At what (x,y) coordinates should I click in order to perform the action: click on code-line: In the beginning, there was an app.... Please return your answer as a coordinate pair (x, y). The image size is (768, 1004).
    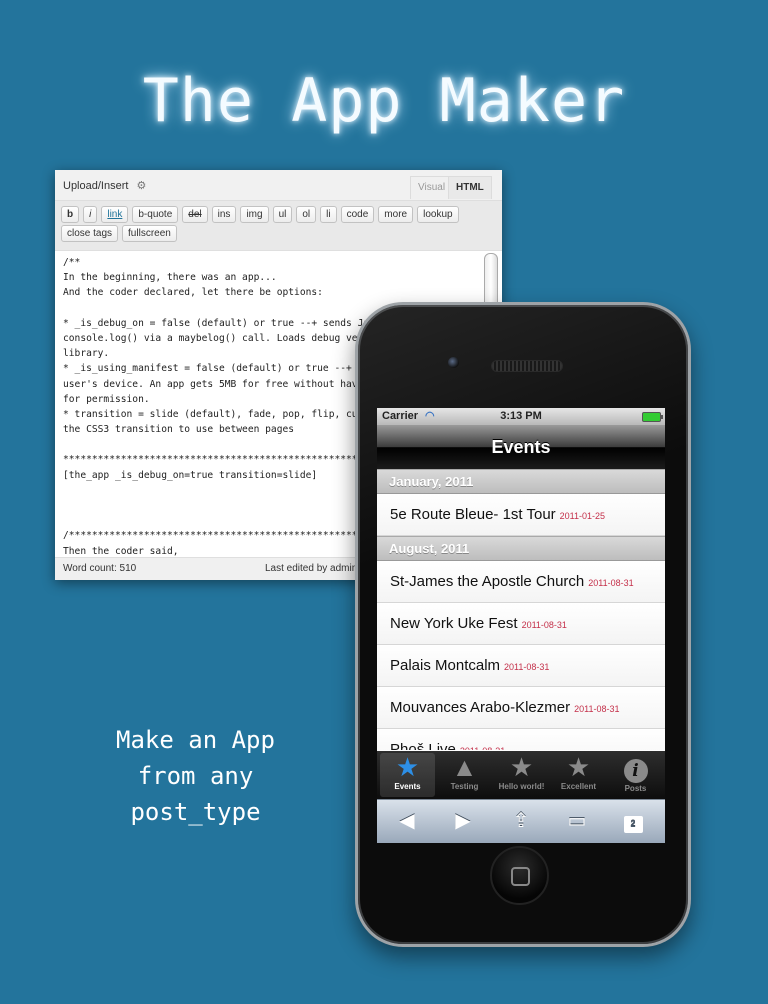
    Looking at the image, I should click on (170, 278).